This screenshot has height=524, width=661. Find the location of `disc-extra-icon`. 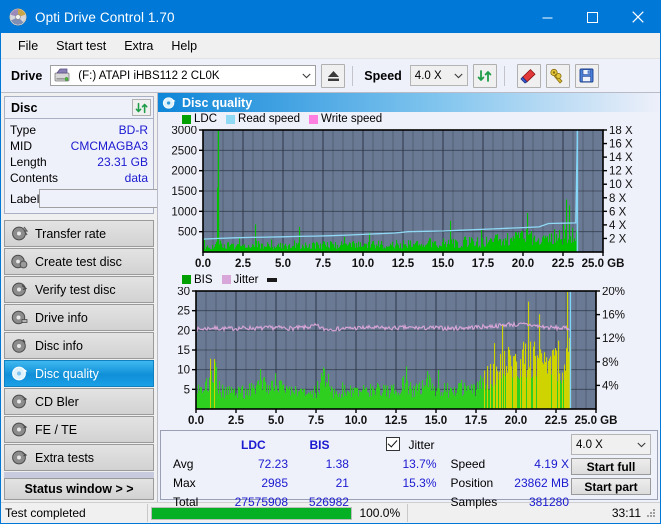

disc-extra-icon is located at coordinates (19, 457).